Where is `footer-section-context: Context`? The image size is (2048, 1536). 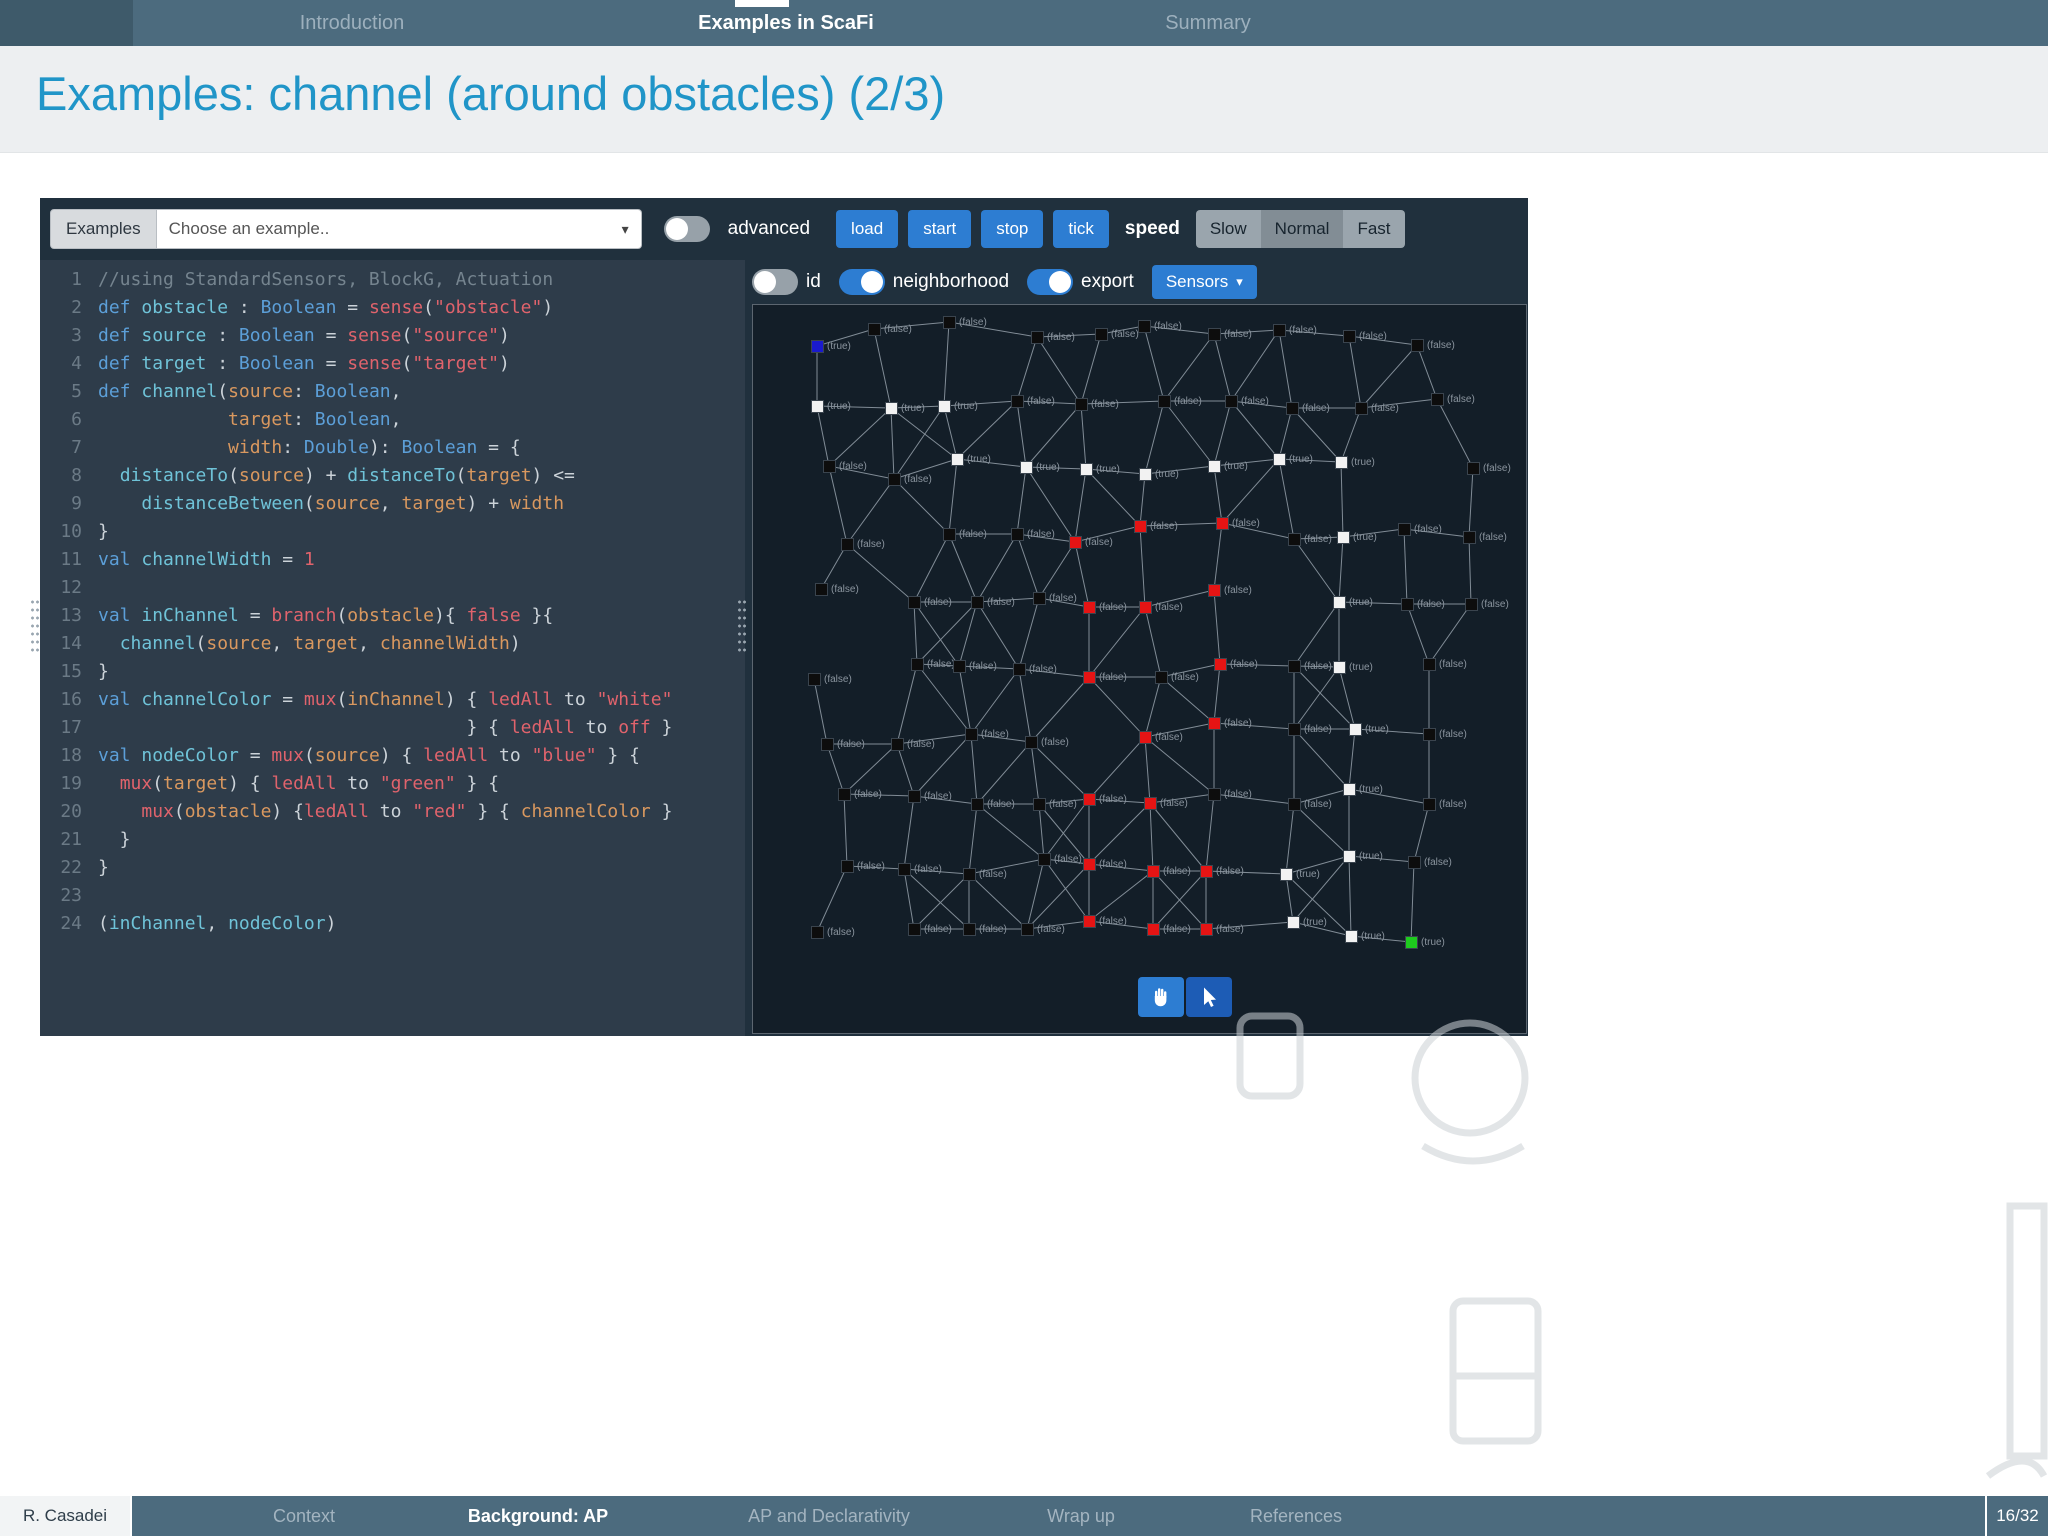
footer-section-context: Context is located at coordinates (304, 1516).